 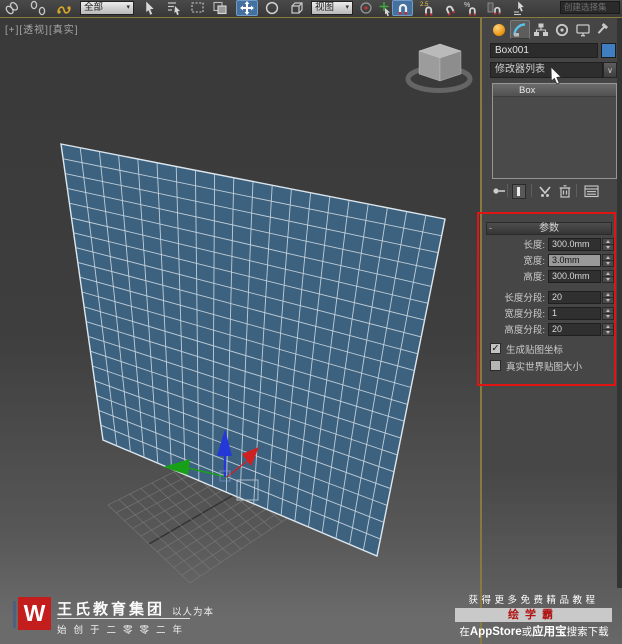 I want to click on edit-named-selection-sets-icon, so click(x=520, y=8).